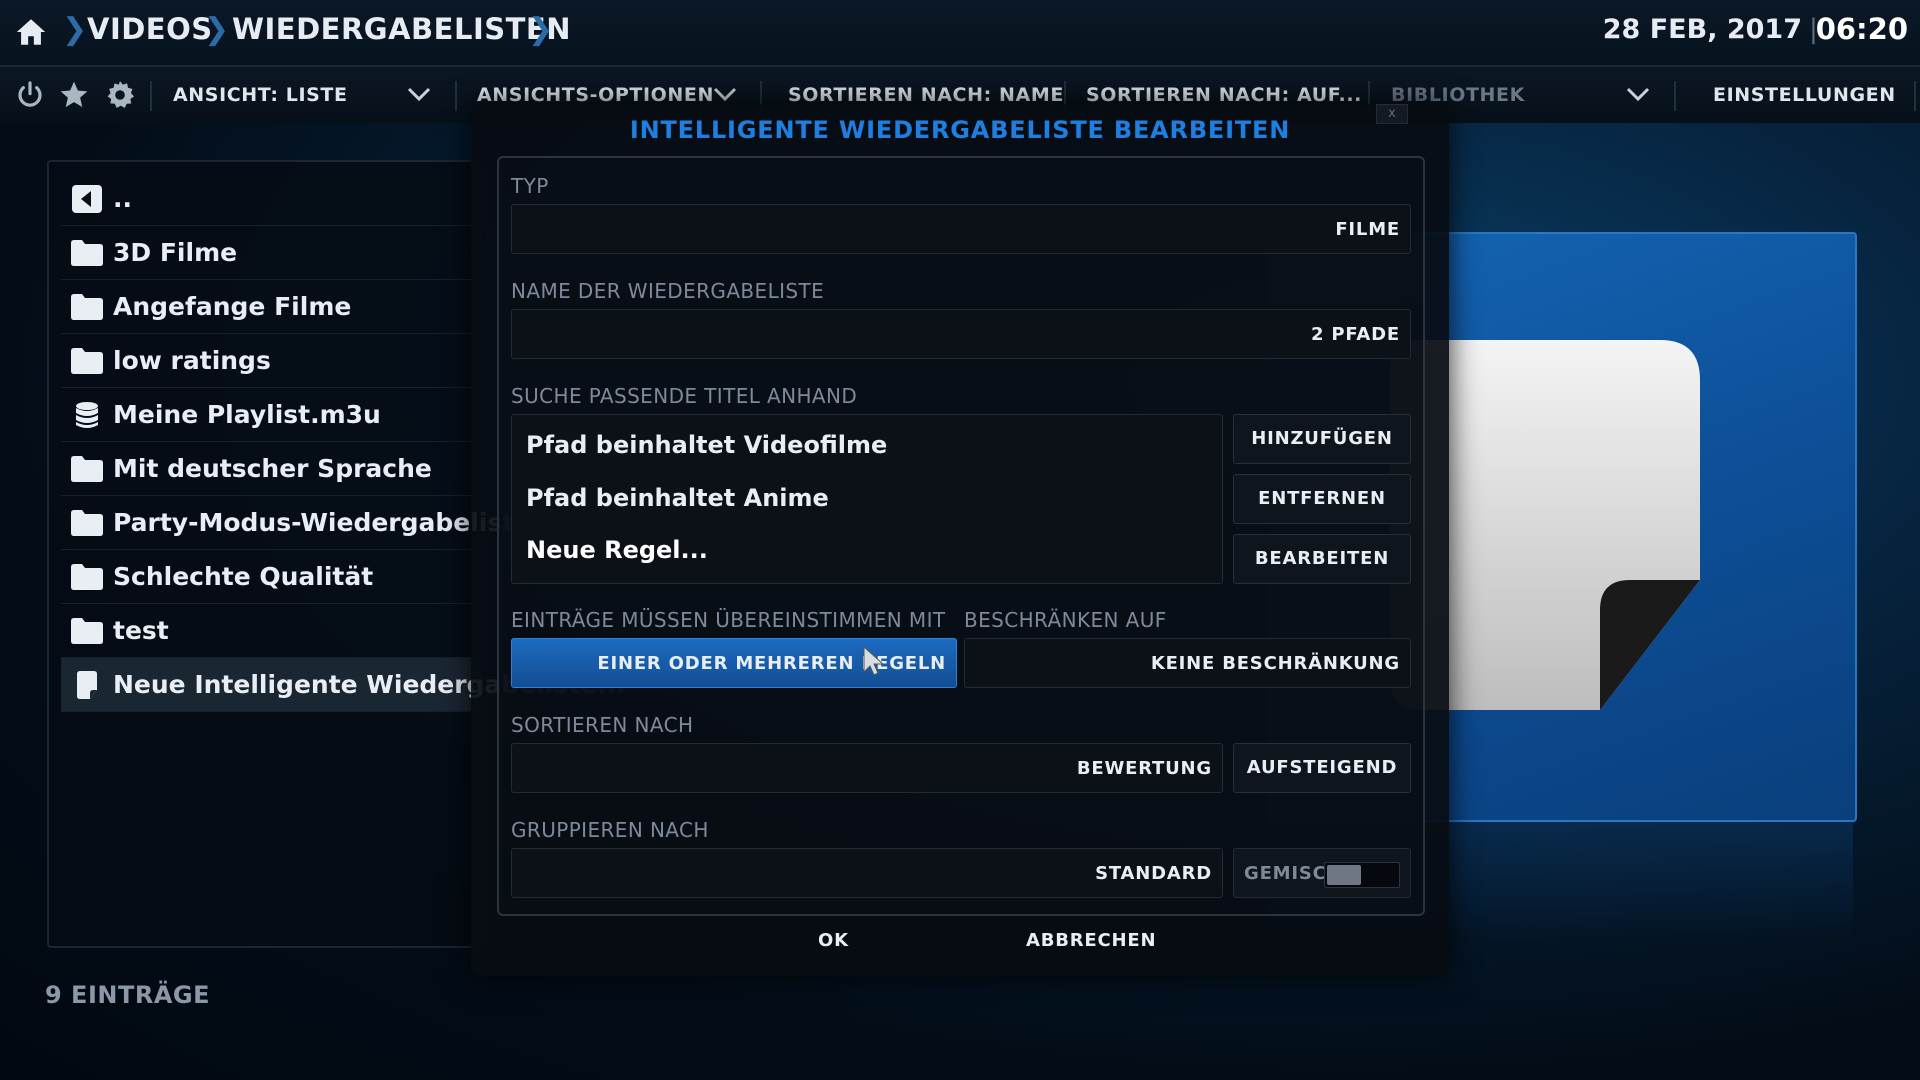 The image size is (1920, 1080). Describe the element at coordinates (1322, 559) in the screenshot. I see `edit-rule-button: BEARBEITEN` at that location.